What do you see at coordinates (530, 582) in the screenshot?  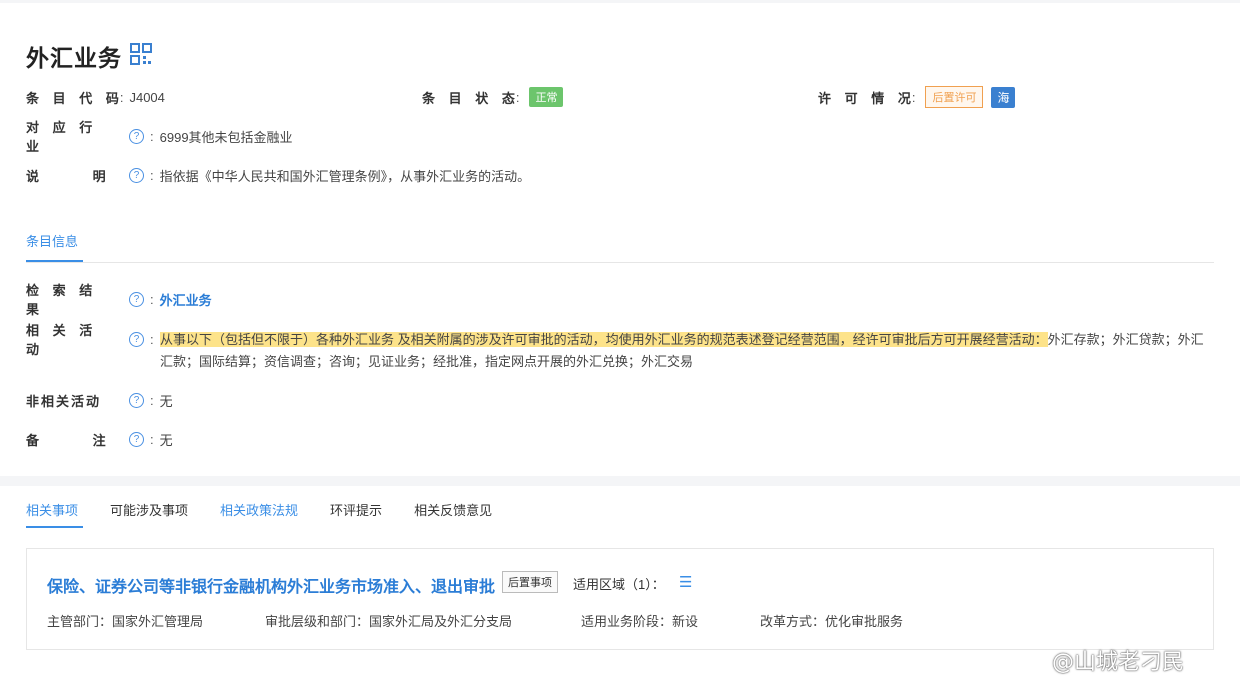 I see `item-tag: 后置事项` at bounding box center [530, 582].